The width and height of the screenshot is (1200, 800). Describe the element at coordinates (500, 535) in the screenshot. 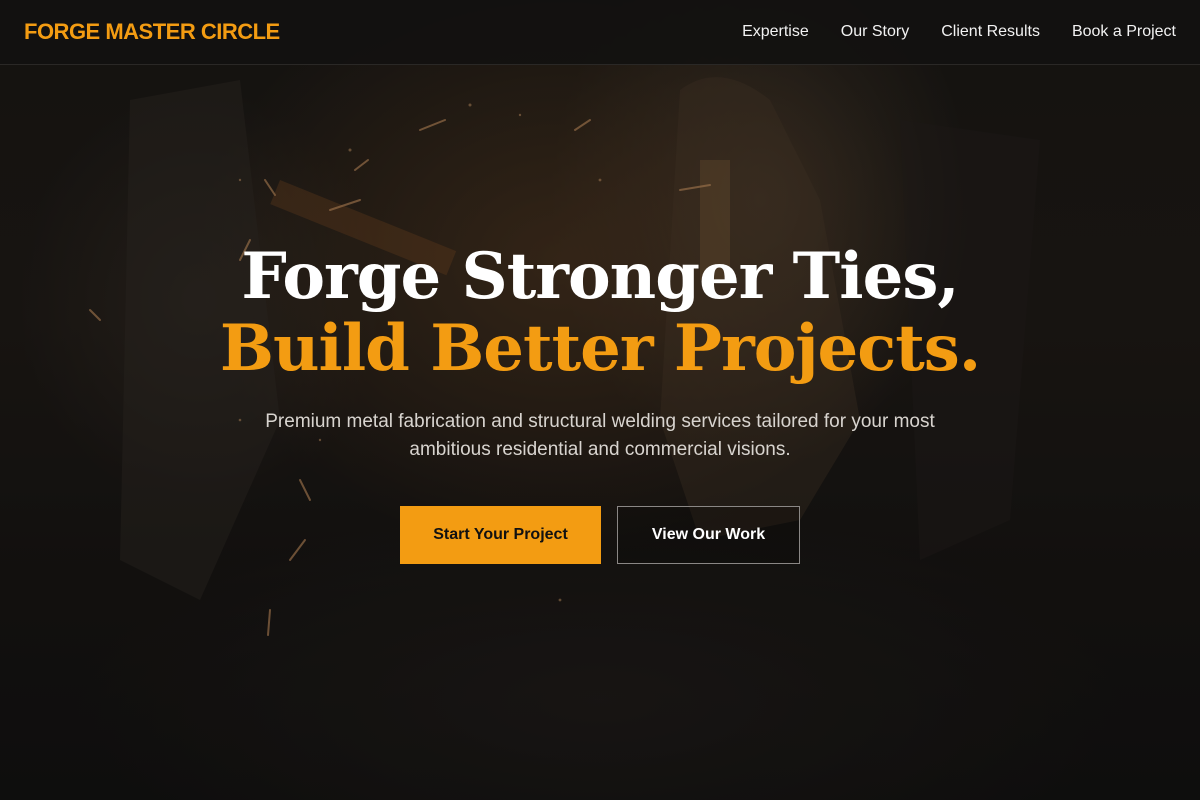

I see `start-project-button: Start Your Project` at that location.